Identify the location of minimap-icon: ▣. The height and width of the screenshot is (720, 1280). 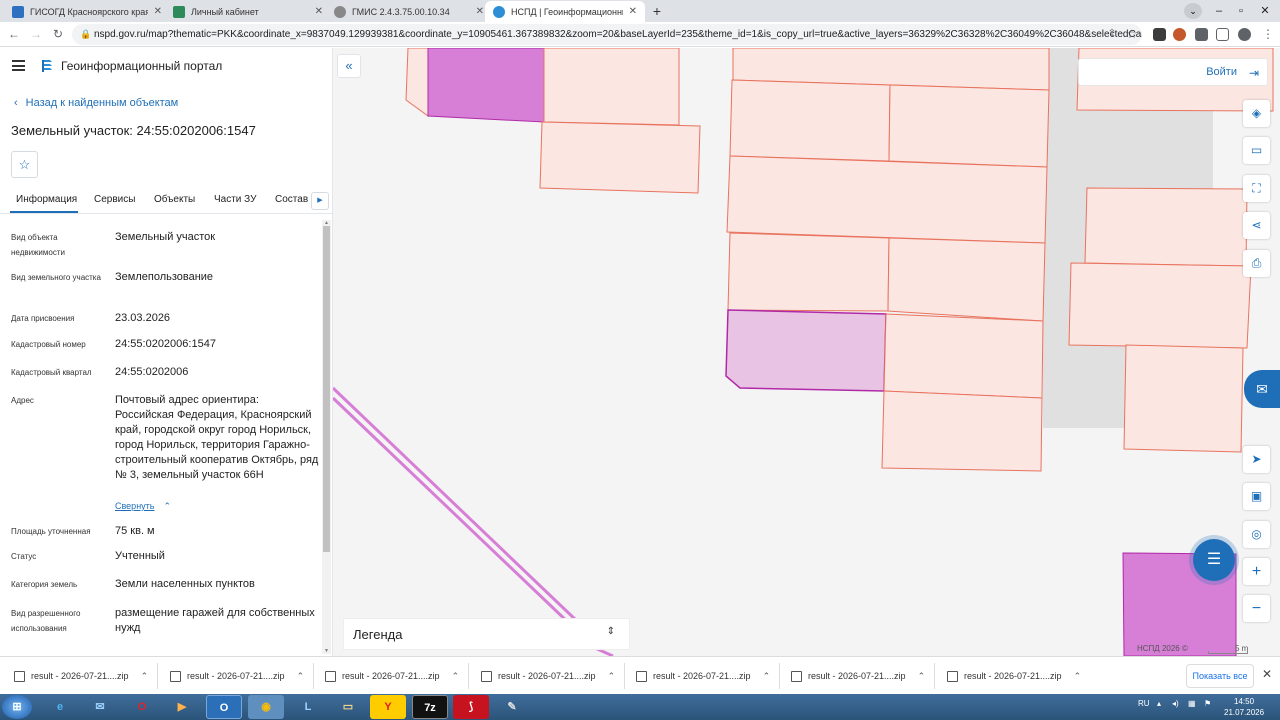
(1256, 496).